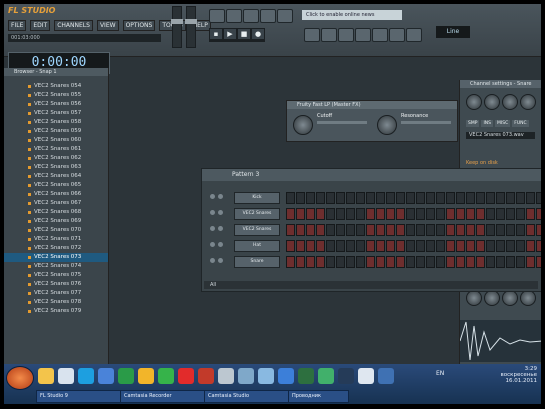  What do you see at coordinates (346, 376) in the screenshot?
I see `winamp-icon` at bounding box center [346, 376].